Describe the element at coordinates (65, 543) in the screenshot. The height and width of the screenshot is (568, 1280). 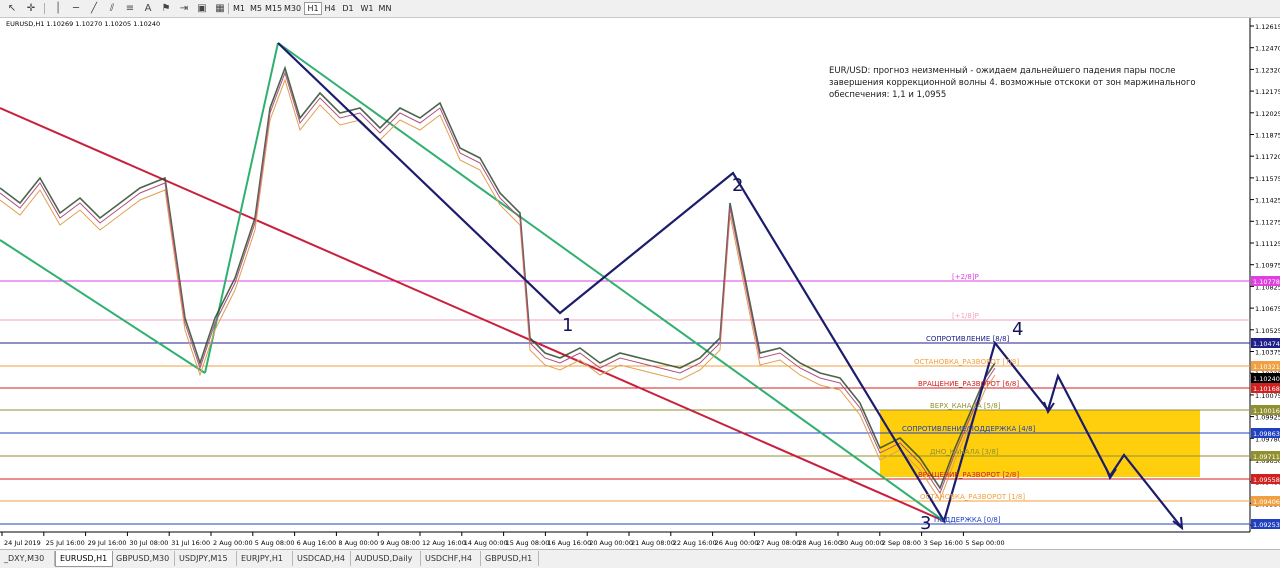
I see `time-tick-label: 25 Jul 16:00` at that location.